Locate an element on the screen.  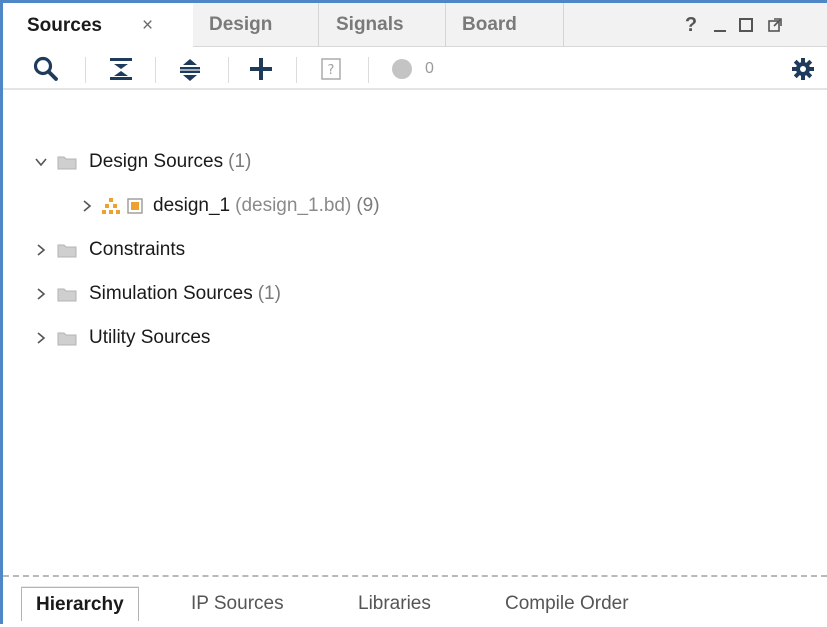
tree-item-design-1: design_1 (design_1.bd) (9) is located at coordinates (228, 206).